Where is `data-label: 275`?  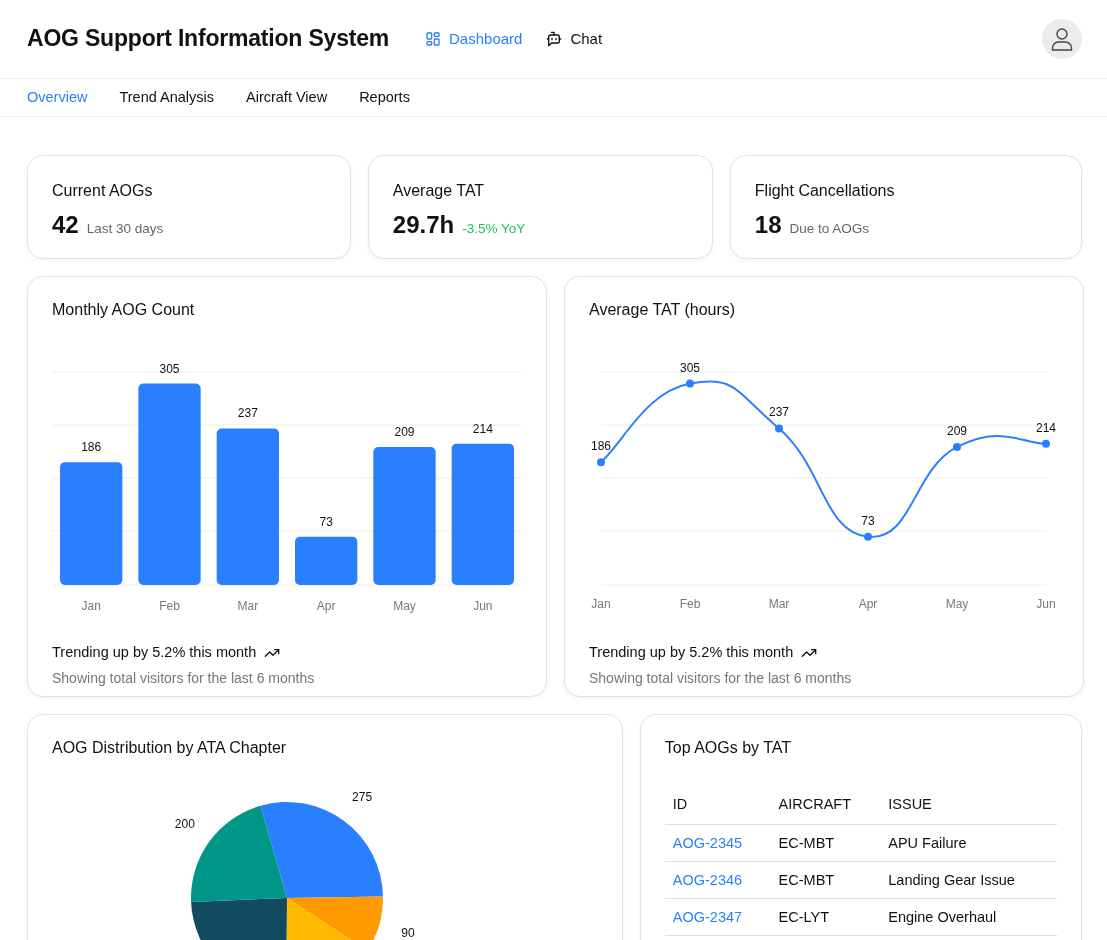 data-label: 275 is located at coordinates (362, 796).